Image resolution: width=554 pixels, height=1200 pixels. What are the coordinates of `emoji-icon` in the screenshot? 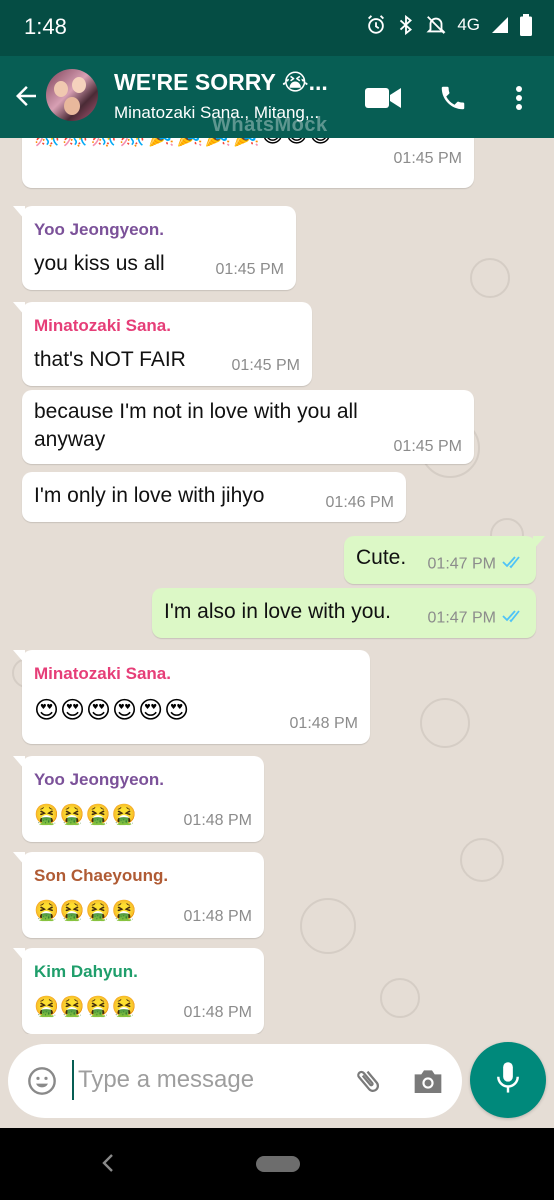 It's located at (42, 1081).